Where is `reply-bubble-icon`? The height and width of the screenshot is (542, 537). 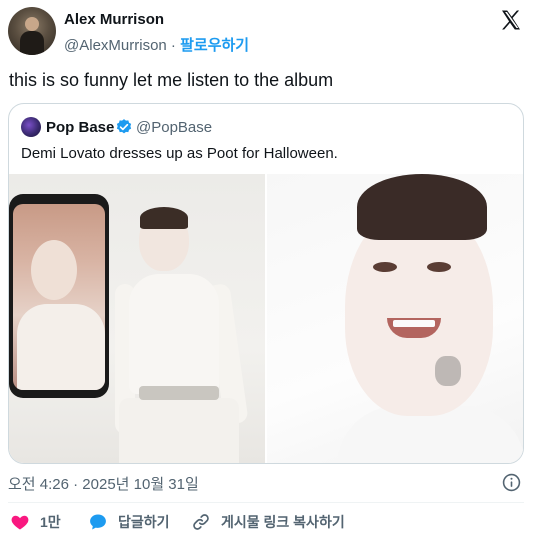
reply-bubble-icon is located at coordinates (98, 522).